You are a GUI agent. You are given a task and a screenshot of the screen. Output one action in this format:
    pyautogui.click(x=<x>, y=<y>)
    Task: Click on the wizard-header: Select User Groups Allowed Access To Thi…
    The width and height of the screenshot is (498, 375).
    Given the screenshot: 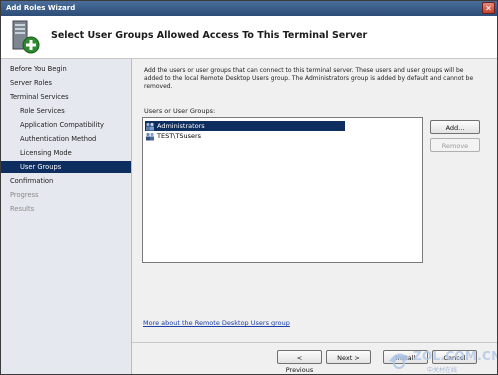 What is the action you would take?
    pyautogui.click(x=249, y=37)
    